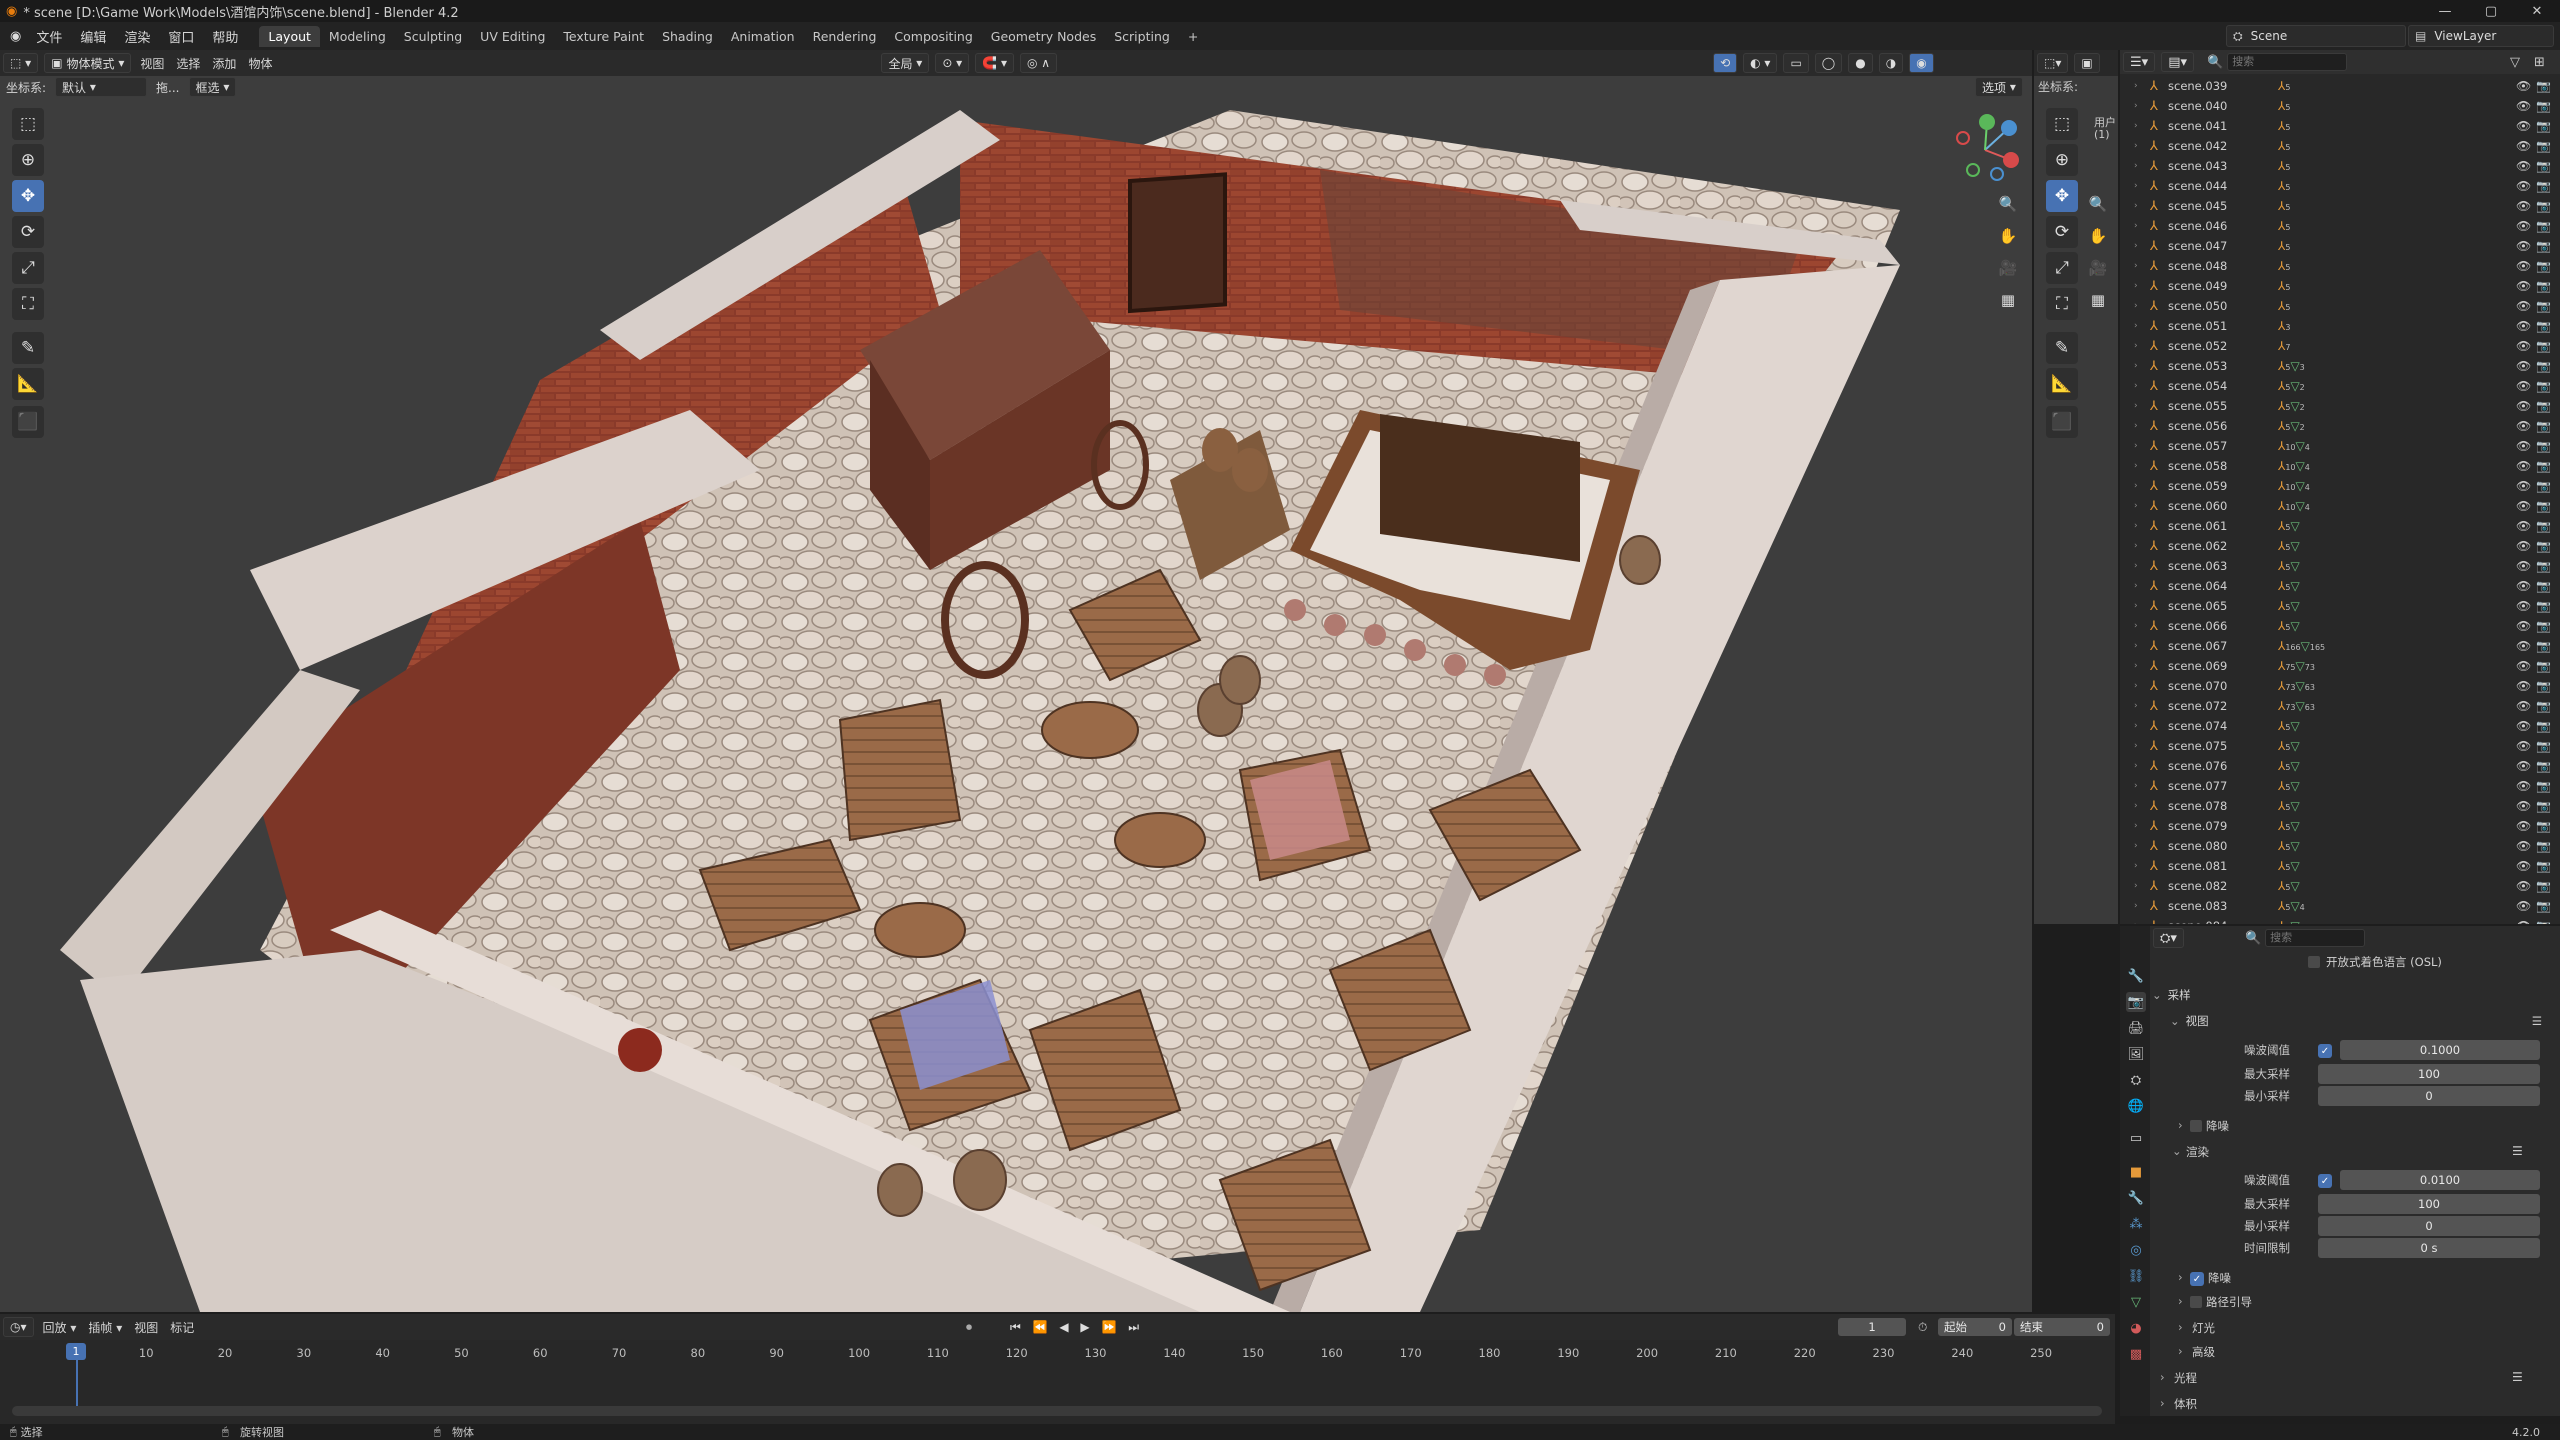 This screenshot has height=1440, width=2560. I want to click on object-name: scene.081, so click(2197, 866).